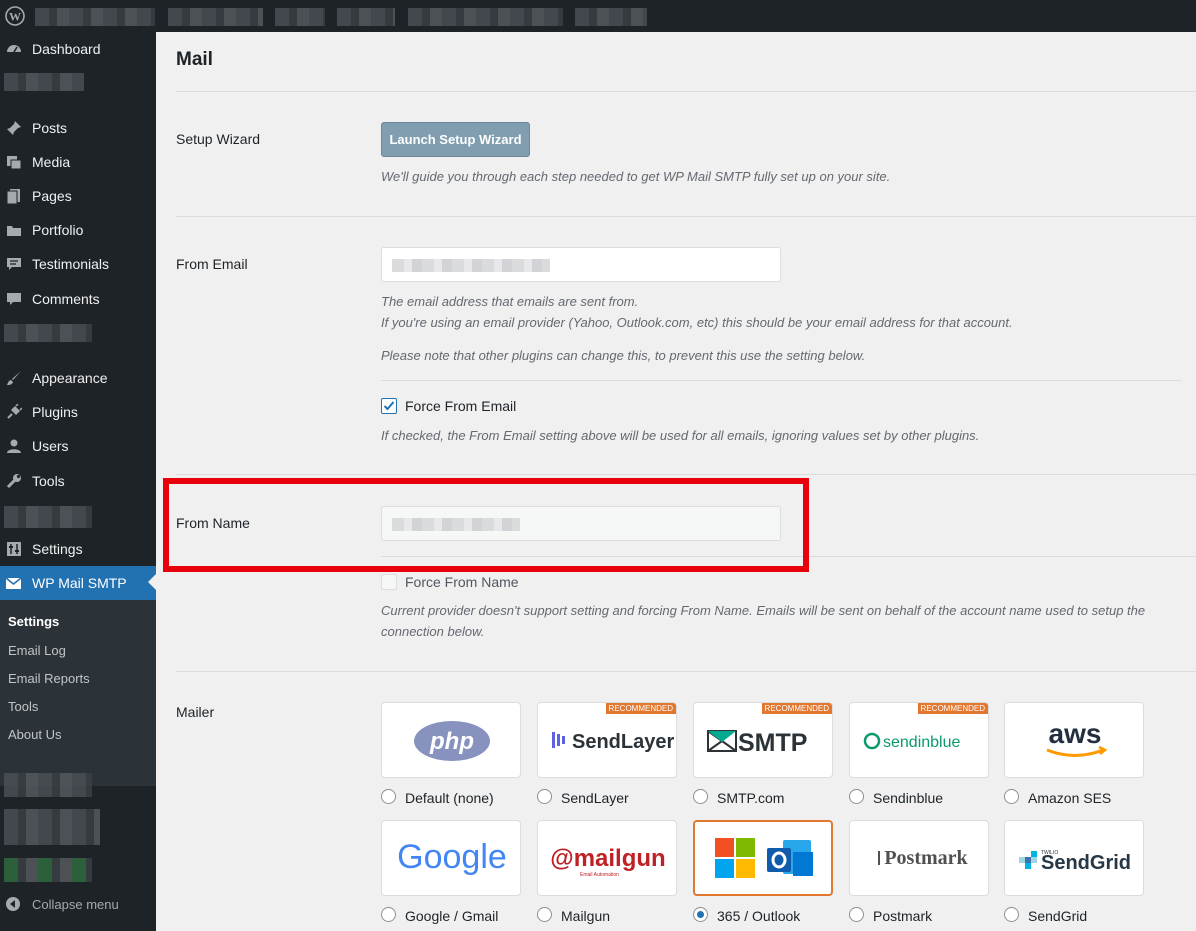 The height and width of the screenshot is (931, 1196). Describe the element at coordinates (856, 796) in the screenshot. I see `mailer-radio-sendinblue` at that location.